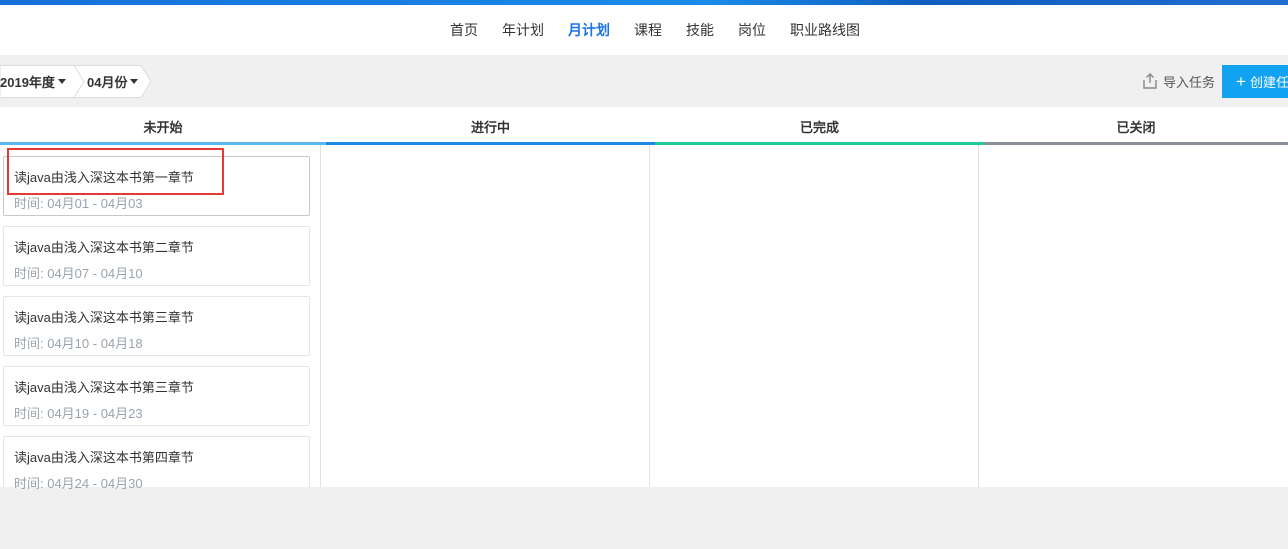 This screenshot has width=1288, height=549. I want to click on nav-item-year-plan: 年计划, so click(523, 30).